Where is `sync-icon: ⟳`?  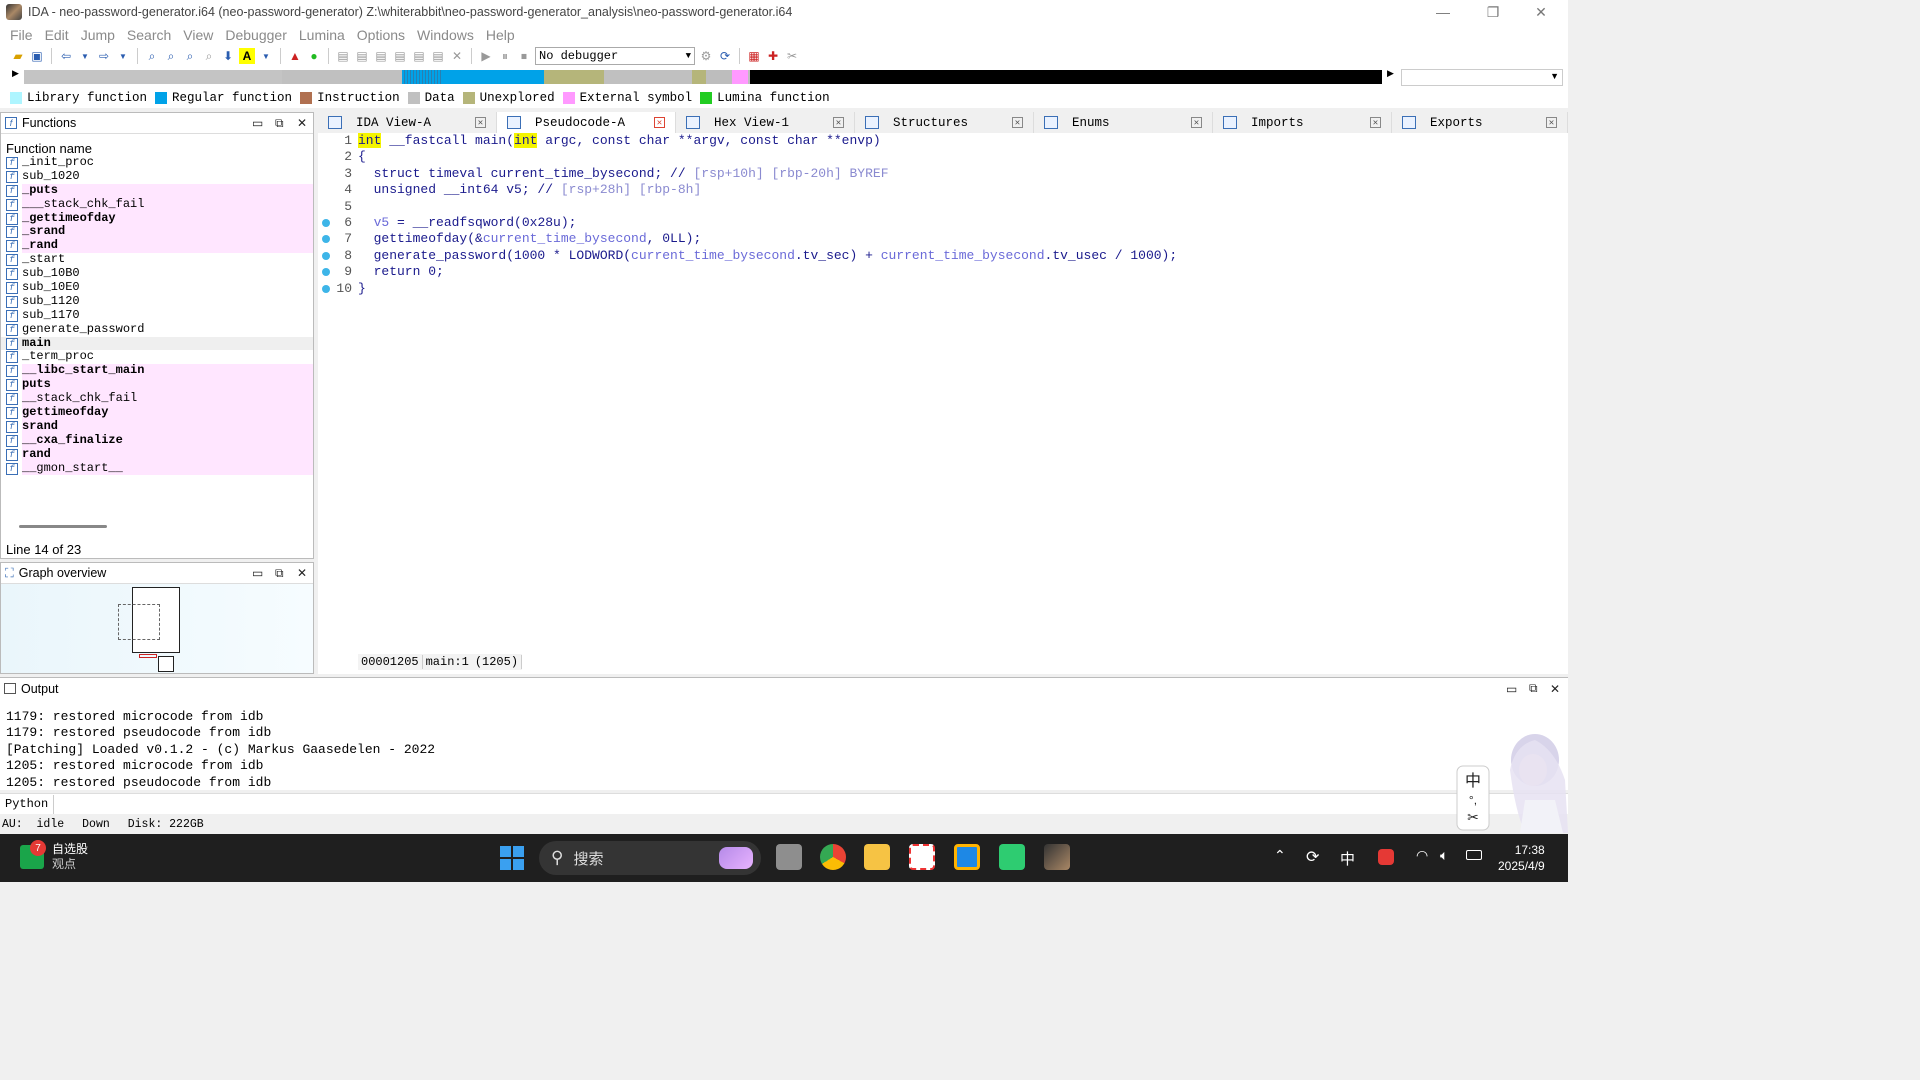 sync-icon: ⟳ is located at coordinates (1312, 857).